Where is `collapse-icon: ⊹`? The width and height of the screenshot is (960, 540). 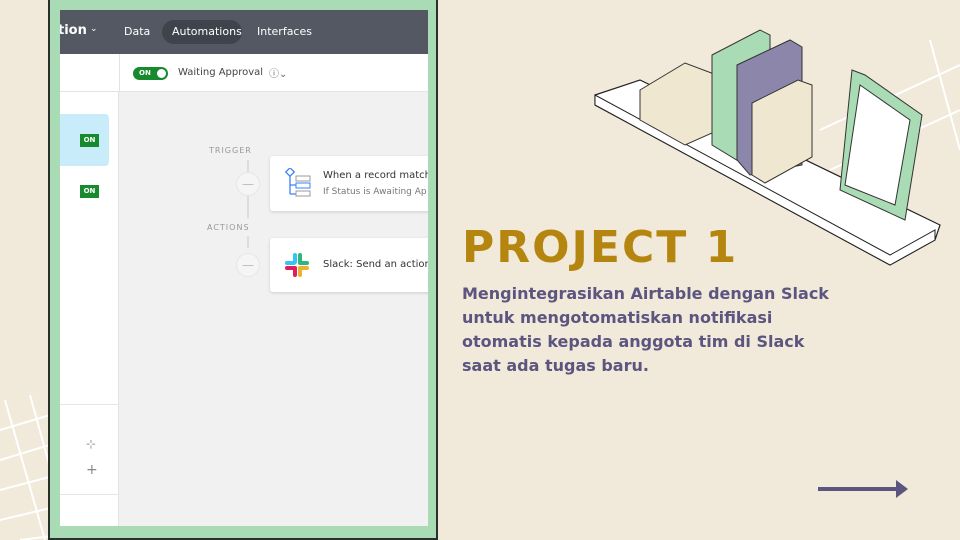 collapse-icon: ⊹ is located at coordinates (91, 444).